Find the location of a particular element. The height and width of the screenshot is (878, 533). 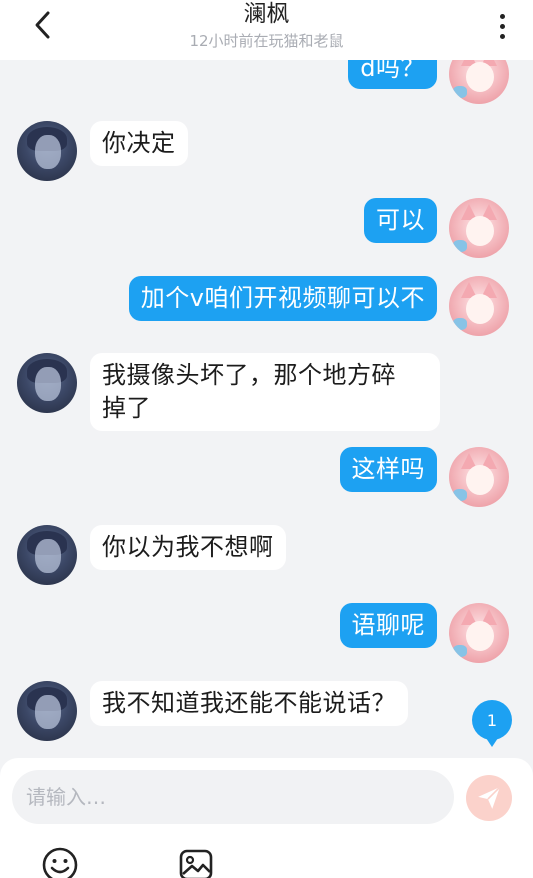

image-icon is located at coordinates (196, 863).